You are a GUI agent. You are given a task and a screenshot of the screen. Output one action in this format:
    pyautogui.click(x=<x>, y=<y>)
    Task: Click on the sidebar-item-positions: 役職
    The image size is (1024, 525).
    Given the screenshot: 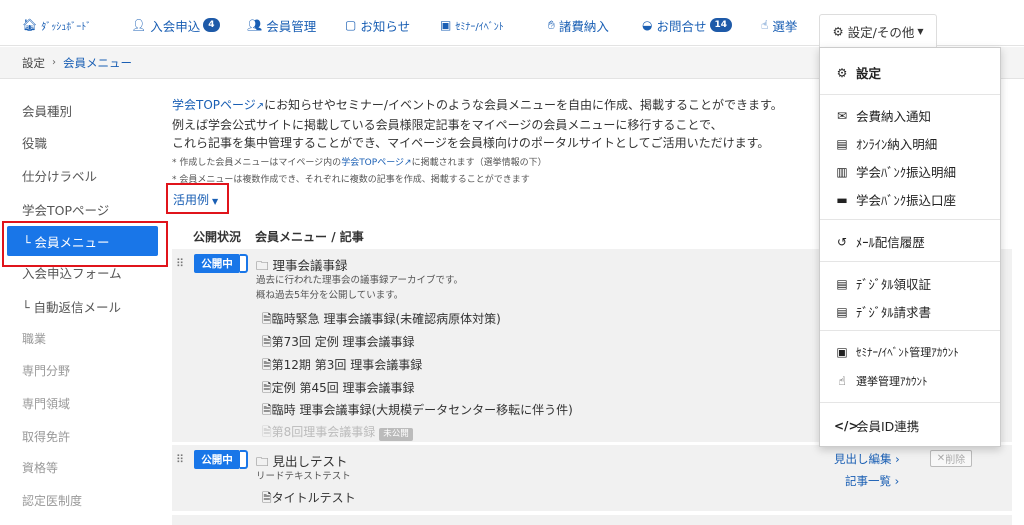 What is the action you would take?
    pyautogui.click(x=80, y=142)
    